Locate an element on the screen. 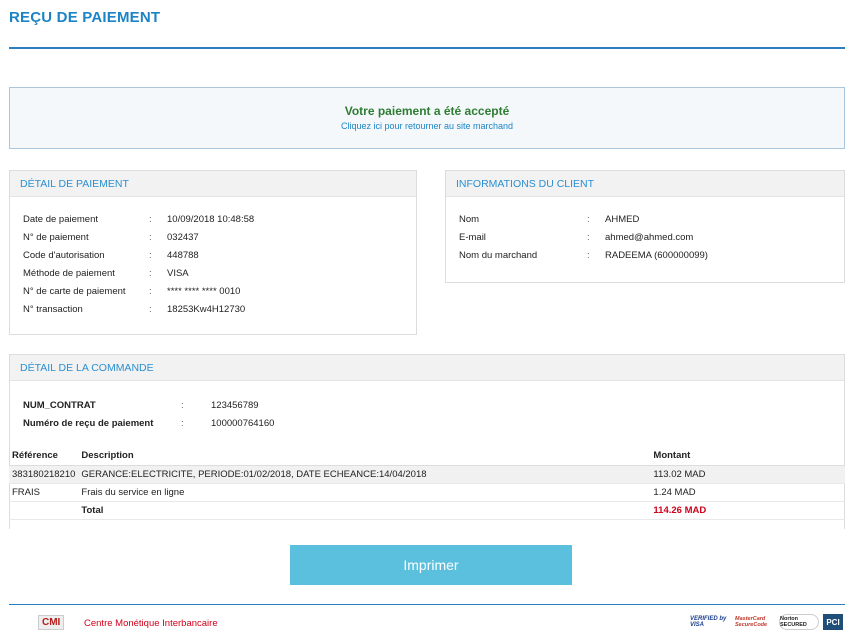  alert-title: Votre paiement a été accepté is located at coordinates (427, 111).